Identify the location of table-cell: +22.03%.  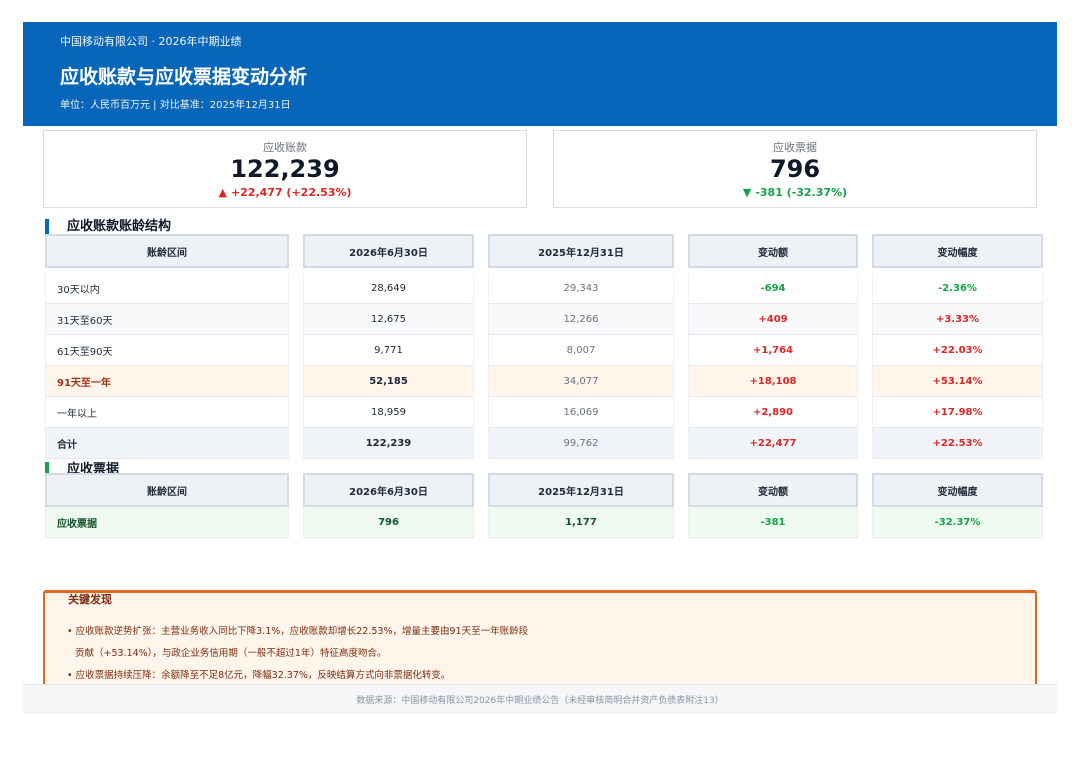
(957, 350).